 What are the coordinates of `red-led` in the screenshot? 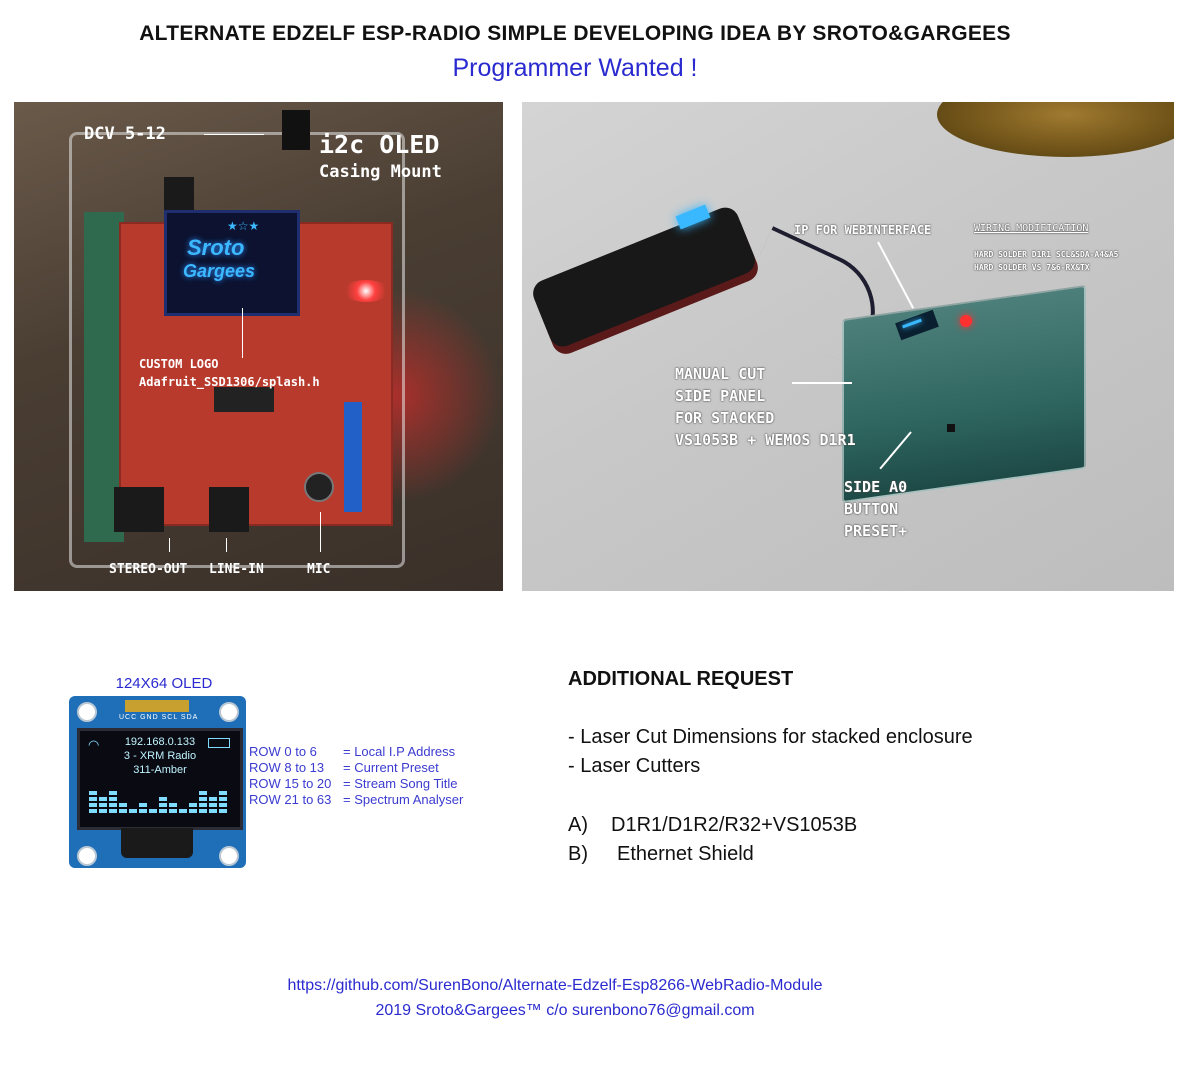 It's located at (366, 291).